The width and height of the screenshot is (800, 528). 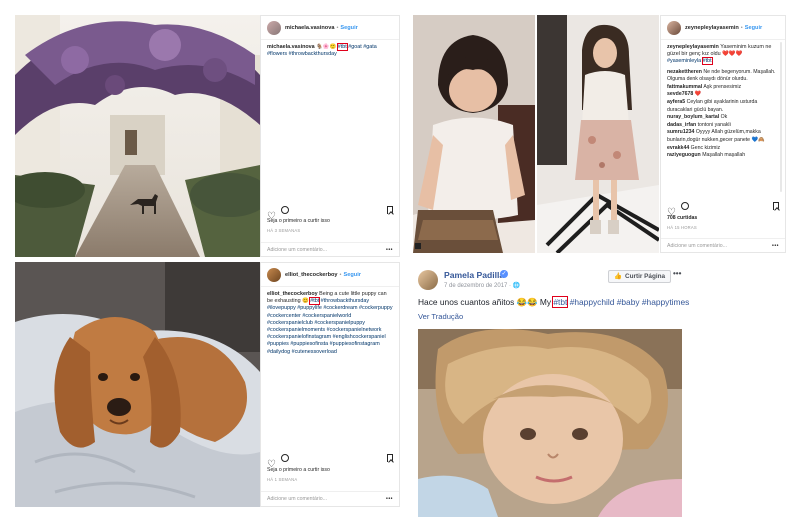 I want to click on hashtag: #puppies, so click(x=278, y=344).